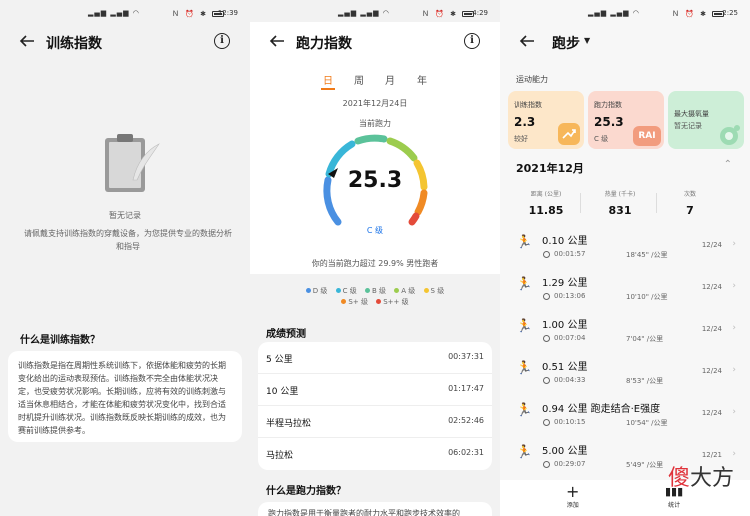 The width and height of the screenshot is (750, 516). I want to click on status-time: 4:29, so click(480, 13).